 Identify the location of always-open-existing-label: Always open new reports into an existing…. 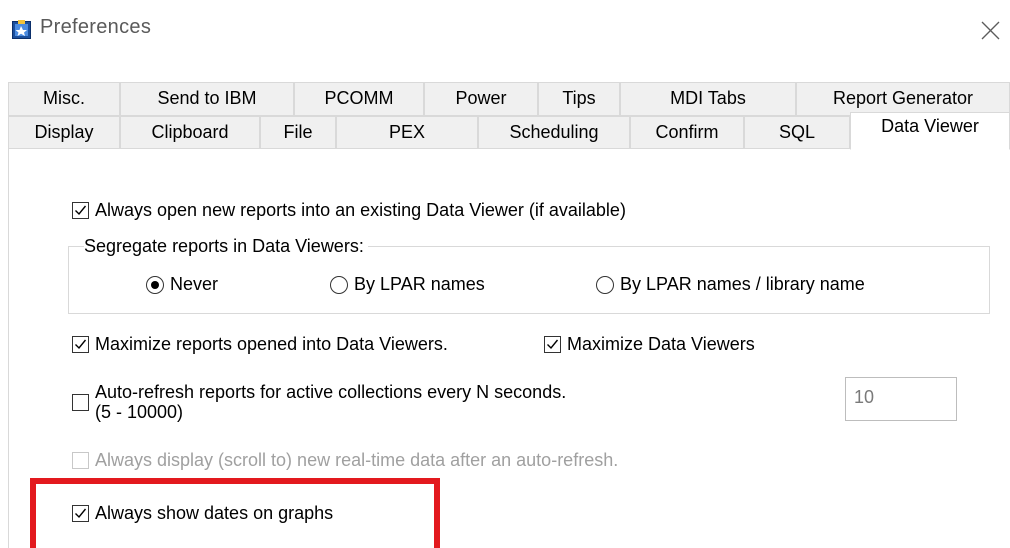
(360, 210).